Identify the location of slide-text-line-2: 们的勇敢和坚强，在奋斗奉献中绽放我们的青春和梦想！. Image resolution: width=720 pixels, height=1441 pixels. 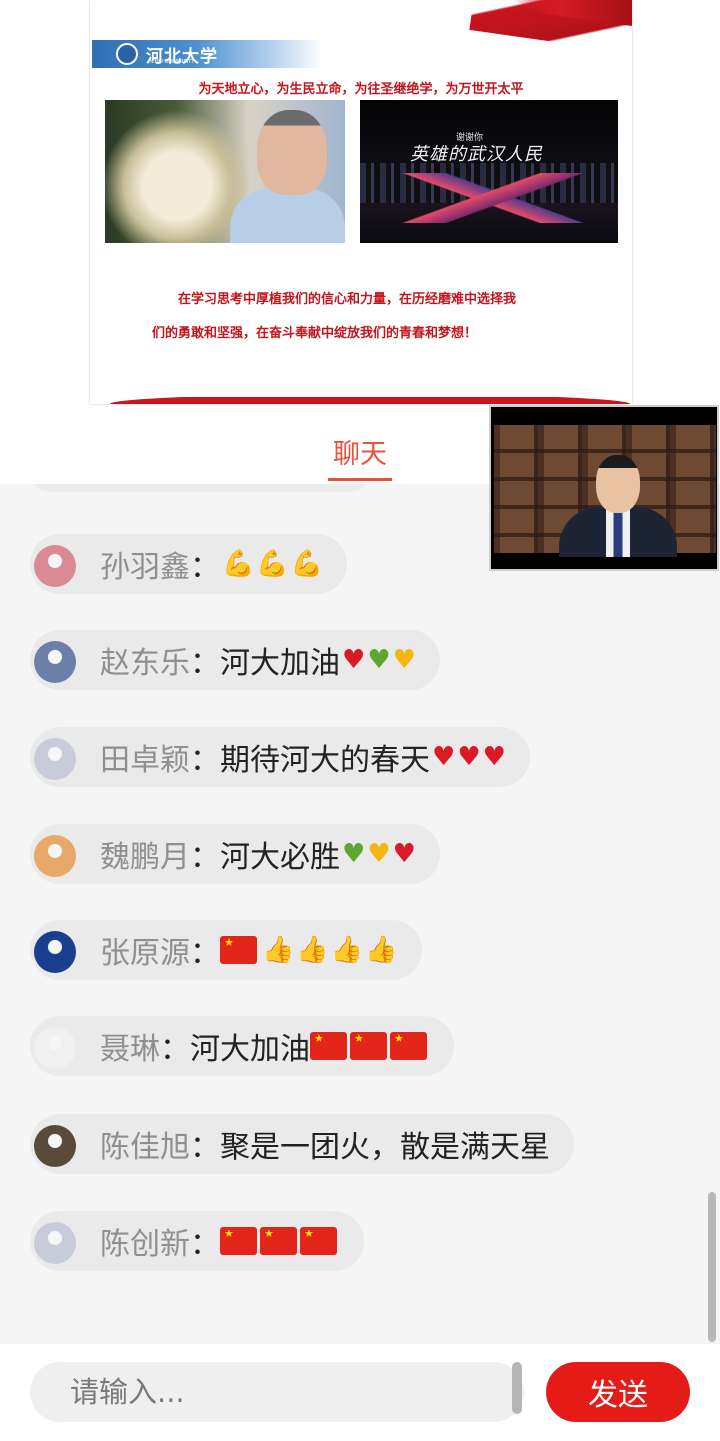
(315, 333).